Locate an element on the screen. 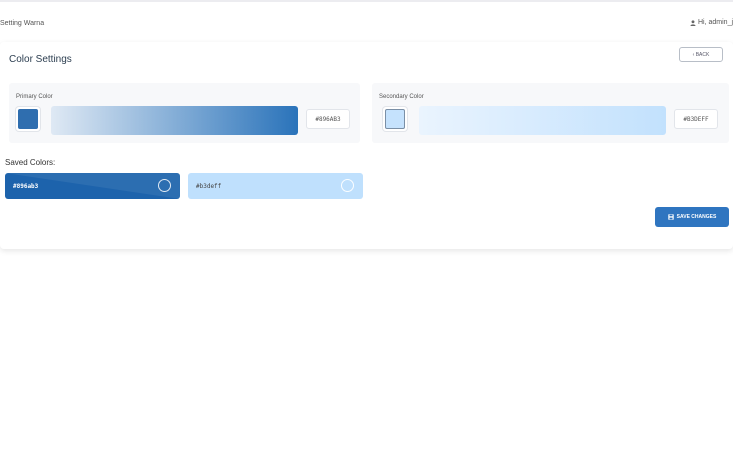 The height and width of the screenshot is (452, 733). secondary-color-panel: Secondary Color #B3DEFF is located at coordinates (550, 113).